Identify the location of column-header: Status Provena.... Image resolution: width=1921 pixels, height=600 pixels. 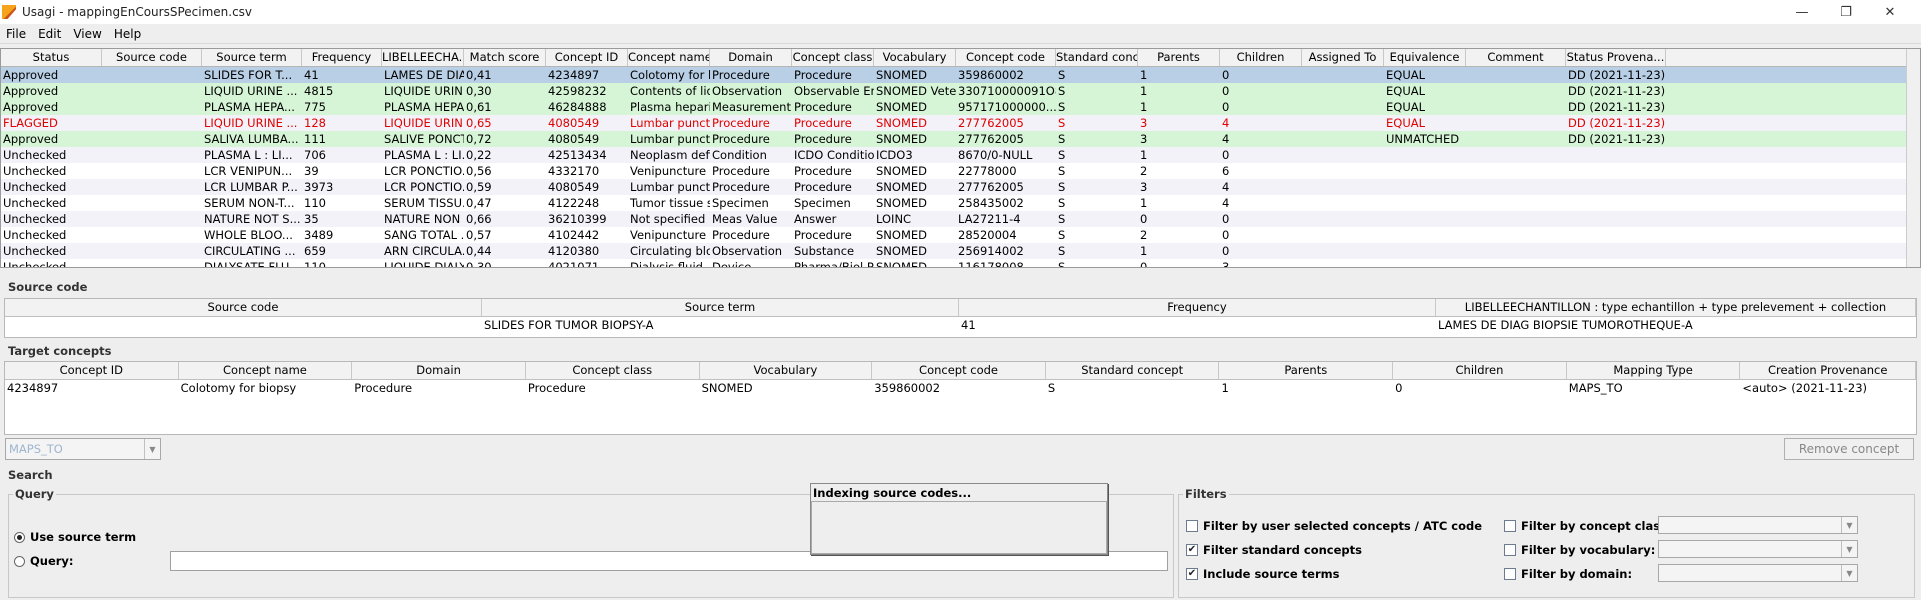
(1616, 57).